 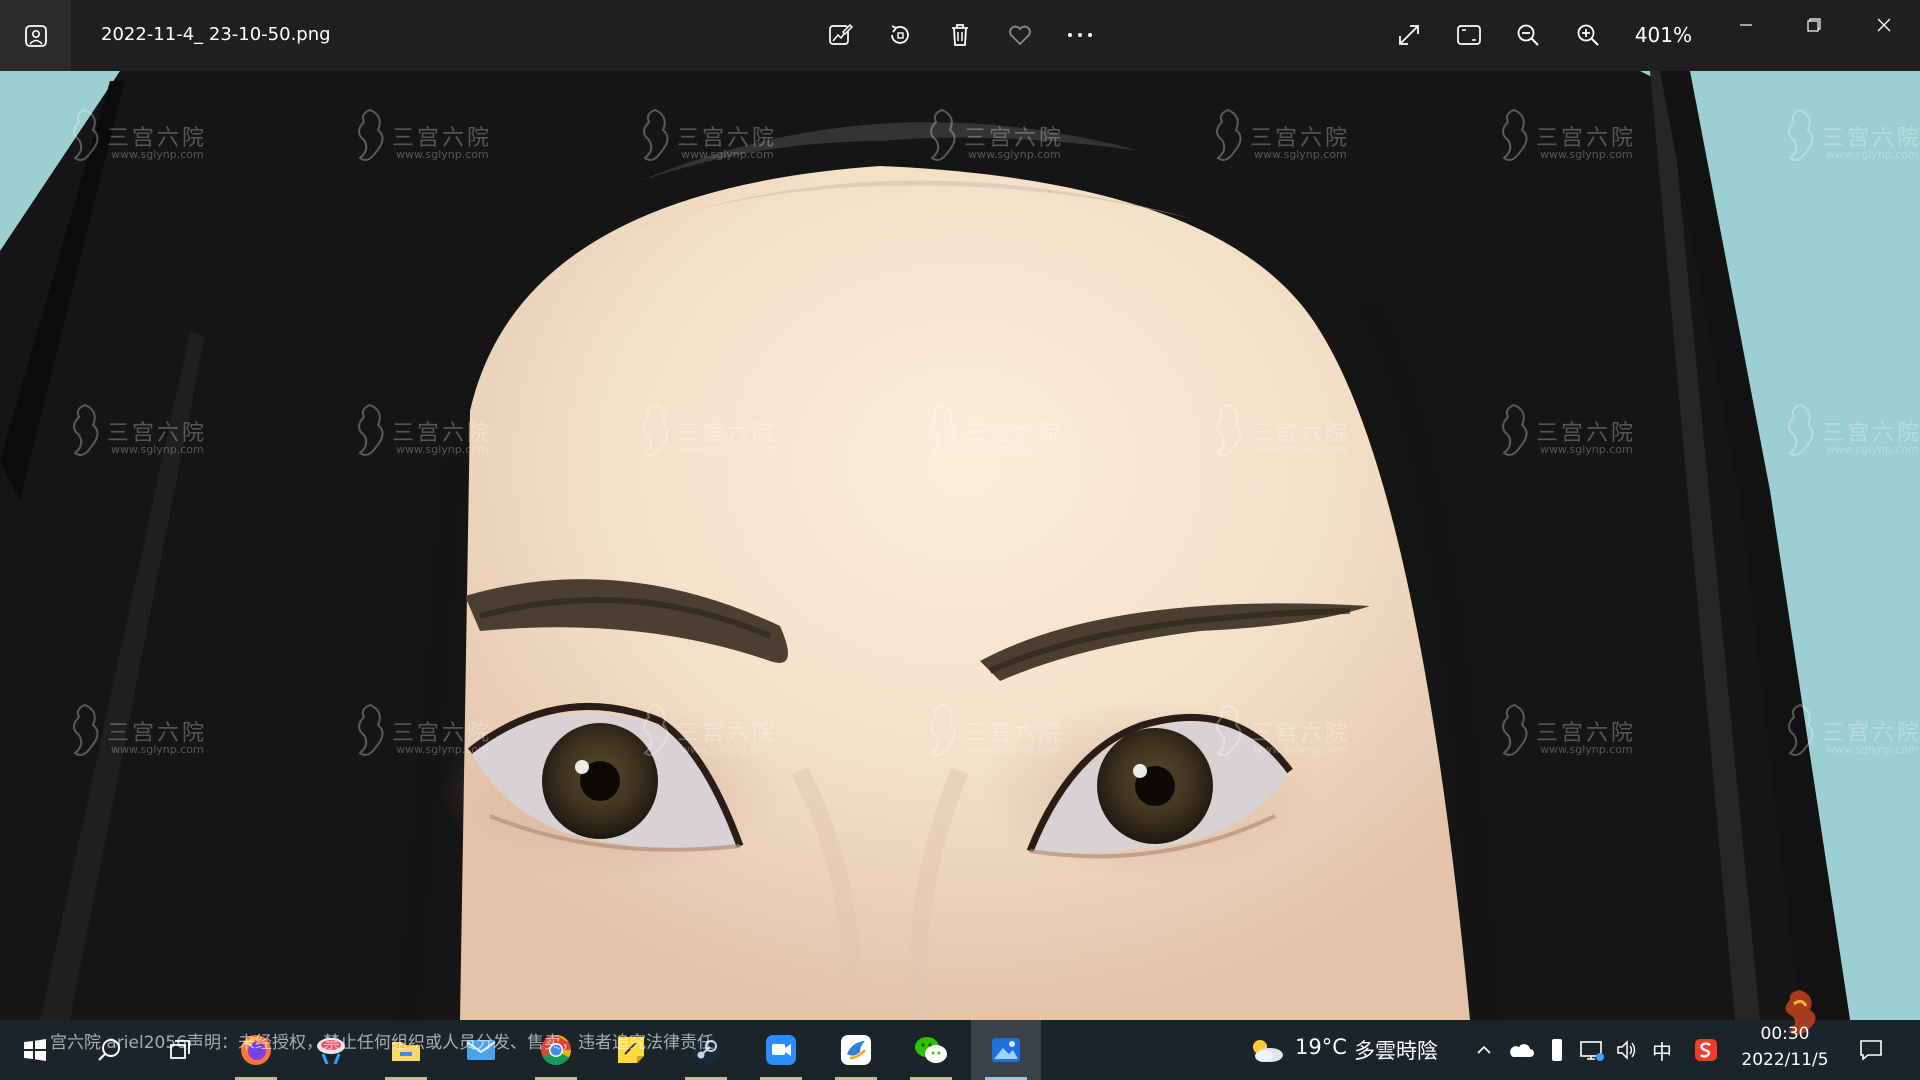 What do you see at coordinates (1557, 1050) in the screenshot?
I see `phone-icon` at bounding box center [1557, 1050].